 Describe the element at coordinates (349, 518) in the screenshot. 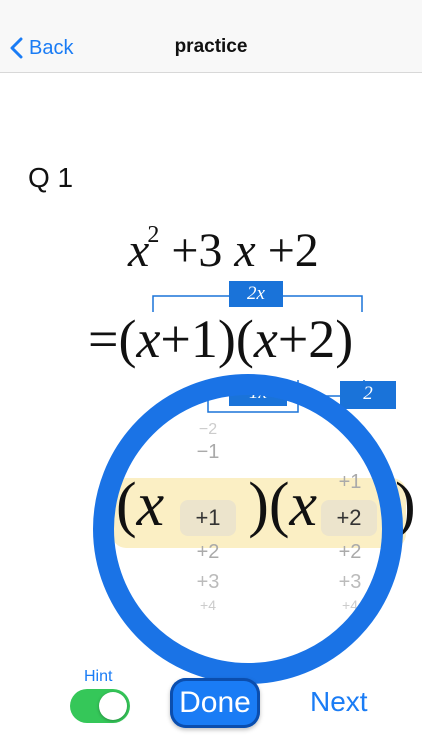

I see `wheel-right-selected: +2` at that location.